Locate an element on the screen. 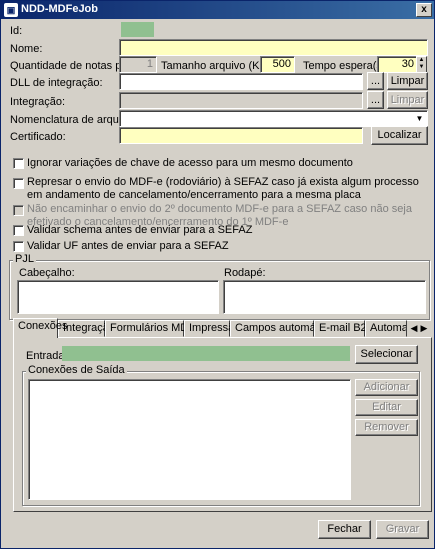 This screenshot has height=549, width=435. tab-automatiza: Automatiza is located at coordinates (386, 328).